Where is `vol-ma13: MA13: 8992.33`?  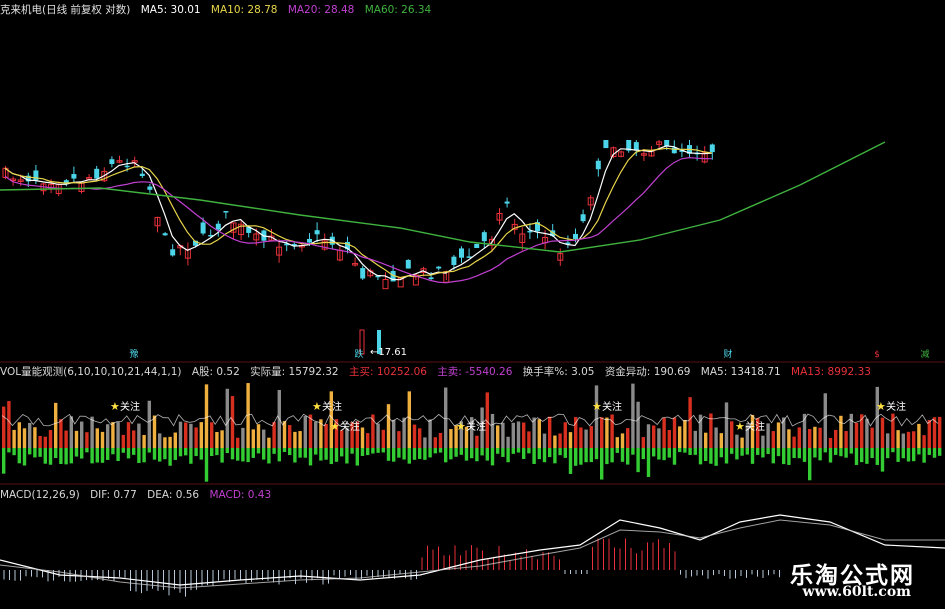
vol-ma13: MA13: 8992.33 is located at coordinates (831, 372).